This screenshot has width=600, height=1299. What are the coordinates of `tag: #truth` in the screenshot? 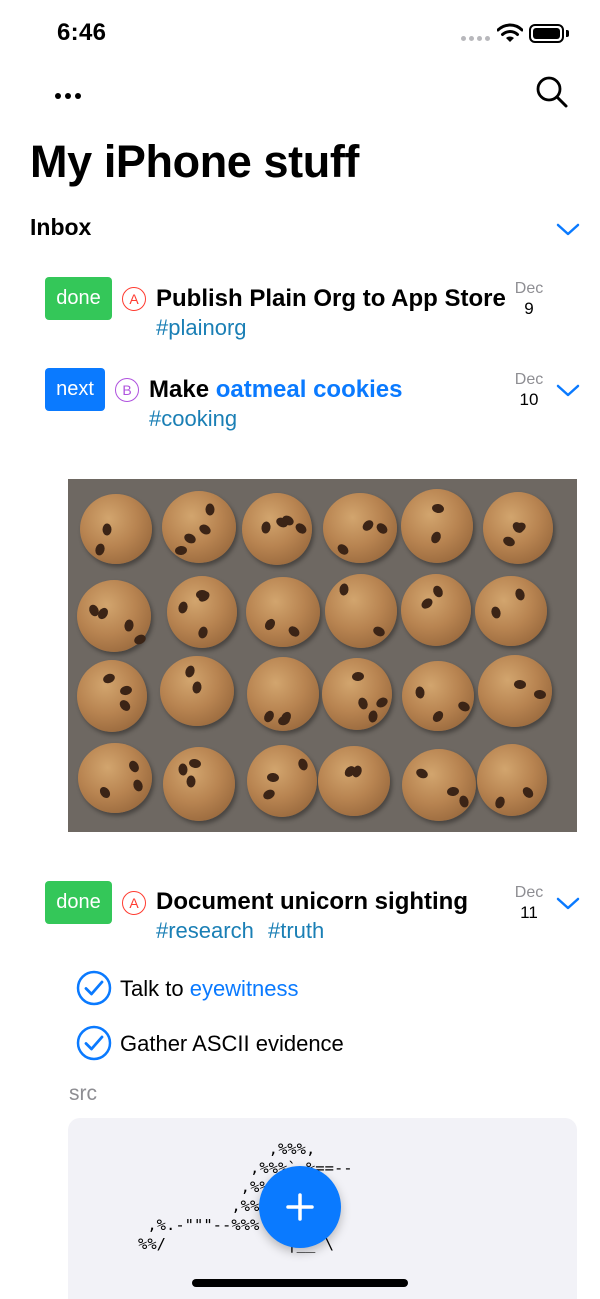 It's located at (296, 930).